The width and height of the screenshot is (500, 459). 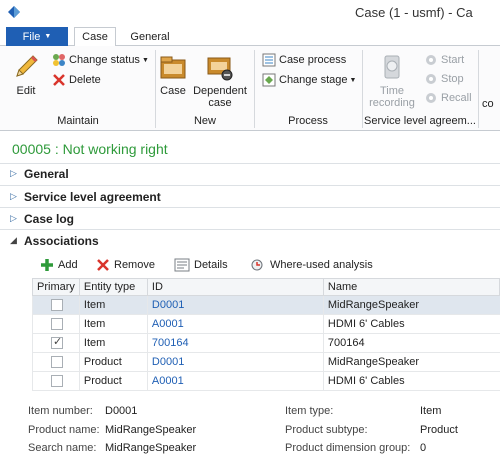 What do you see at coordinates (59, 60) in the screenshot?
I see `change-status-icon` at bounding box center [59, 60].